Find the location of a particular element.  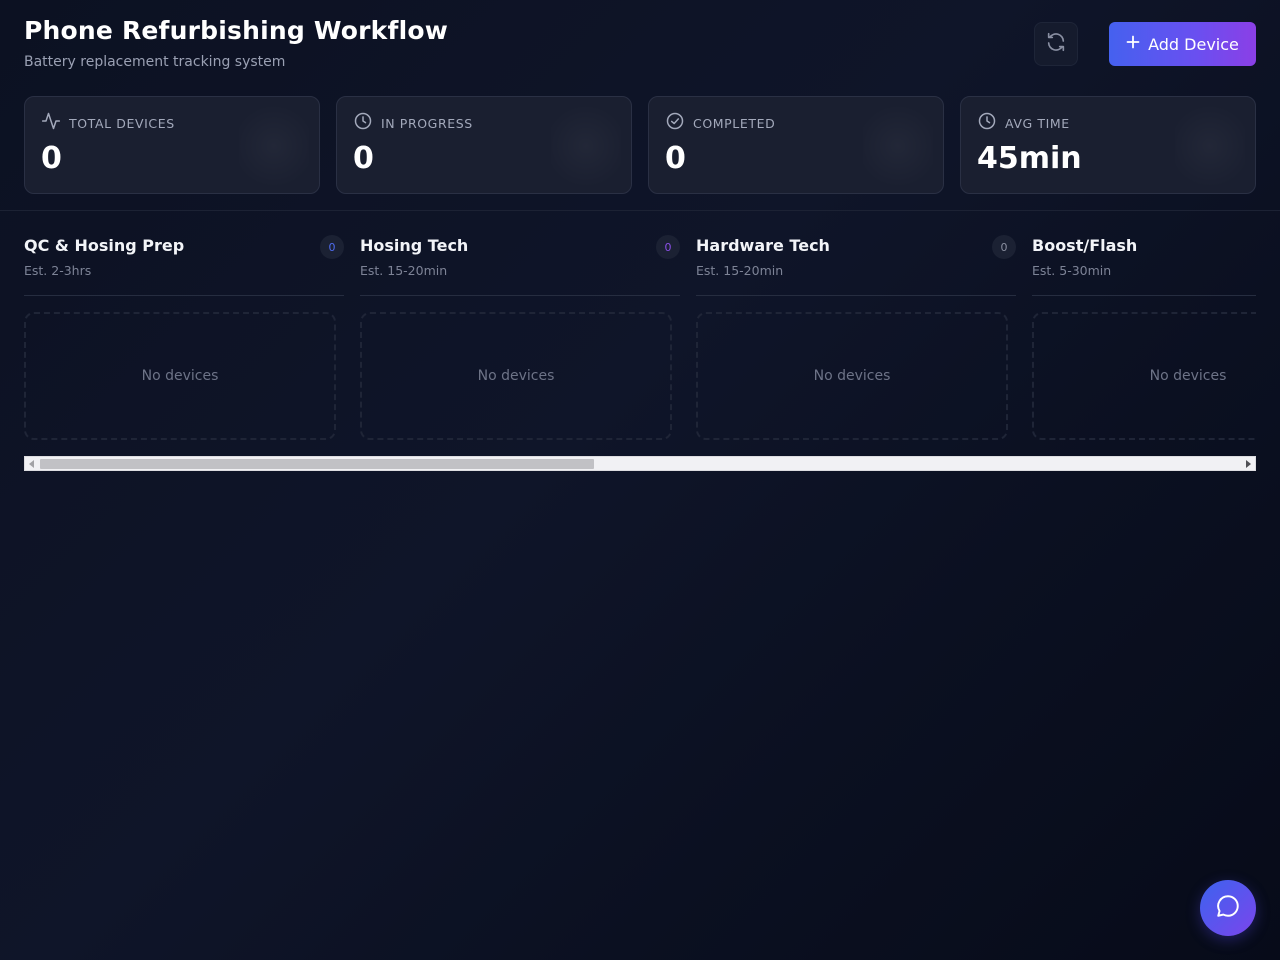

check-circle-icon is located at coordinates (675, 123).